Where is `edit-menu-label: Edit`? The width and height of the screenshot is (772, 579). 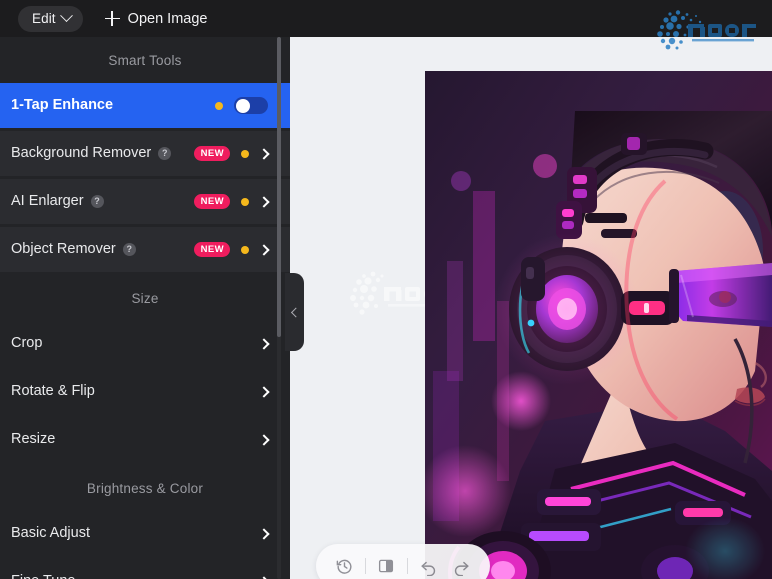
edit-menu-label: Edit is located at coordinates (44, 18).